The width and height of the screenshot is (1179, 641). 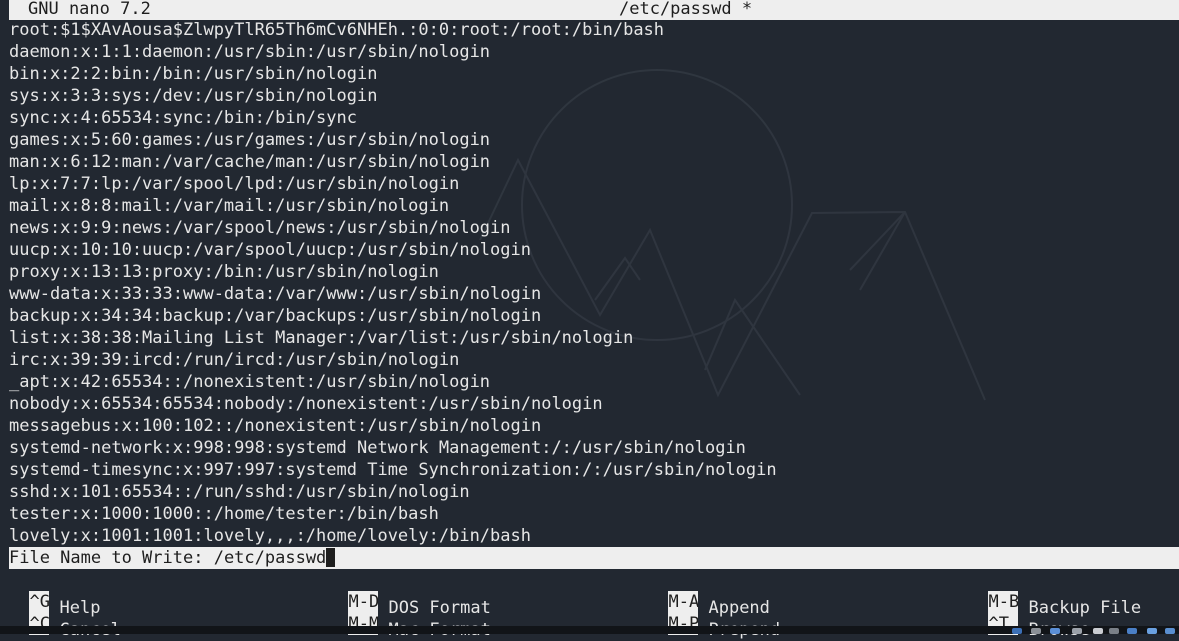 I want to click on nano-title-bar: GNU nano 7.2 /etc/passwd *, so click(x=594, y=10).